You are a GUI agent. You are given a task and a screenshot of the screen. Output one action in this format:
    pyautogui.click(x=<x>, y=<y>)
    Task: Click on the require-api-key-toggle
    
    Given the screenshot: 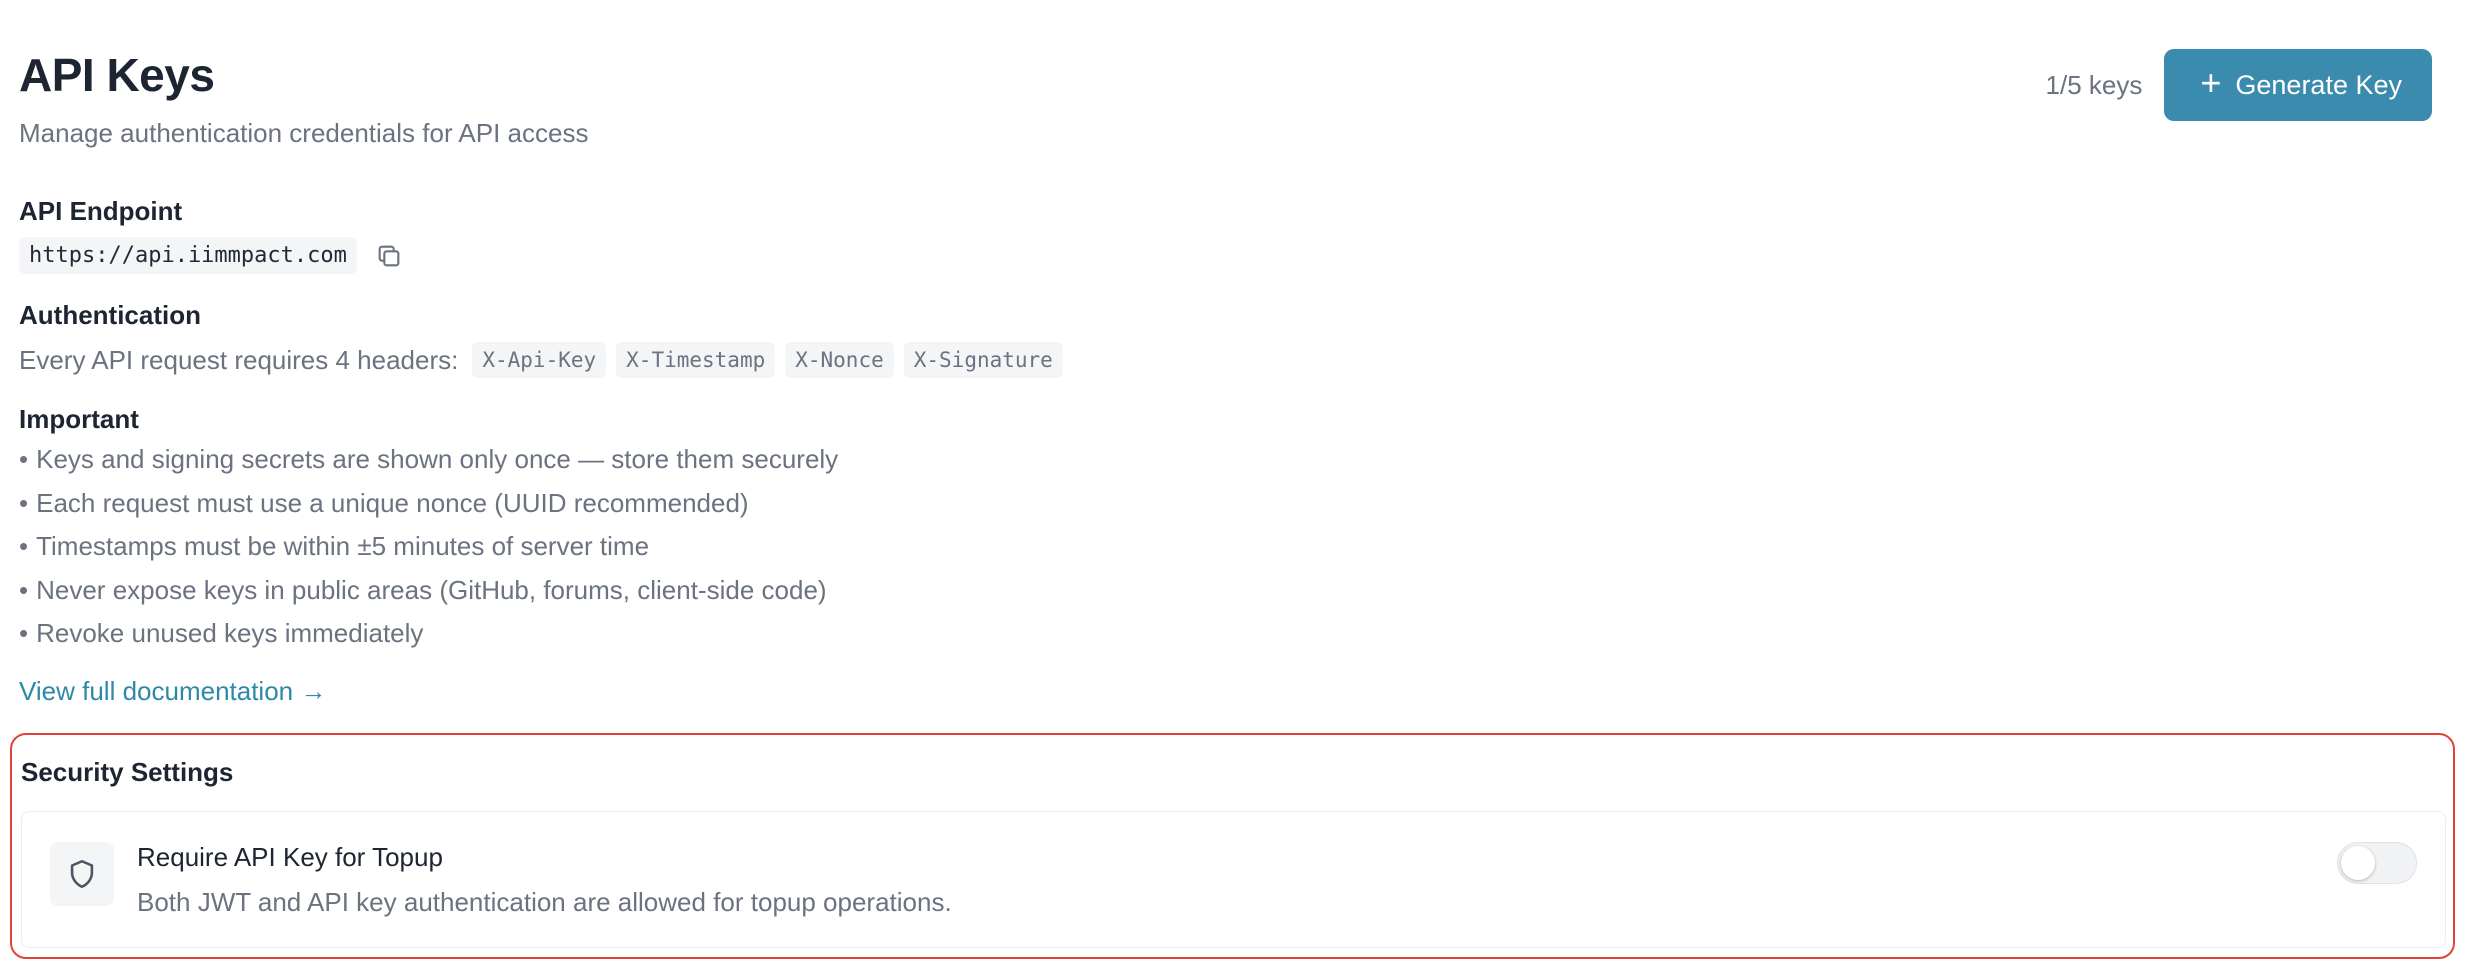 What is the action you would take?
    pyautogui.click(x=2377, y=863)
    